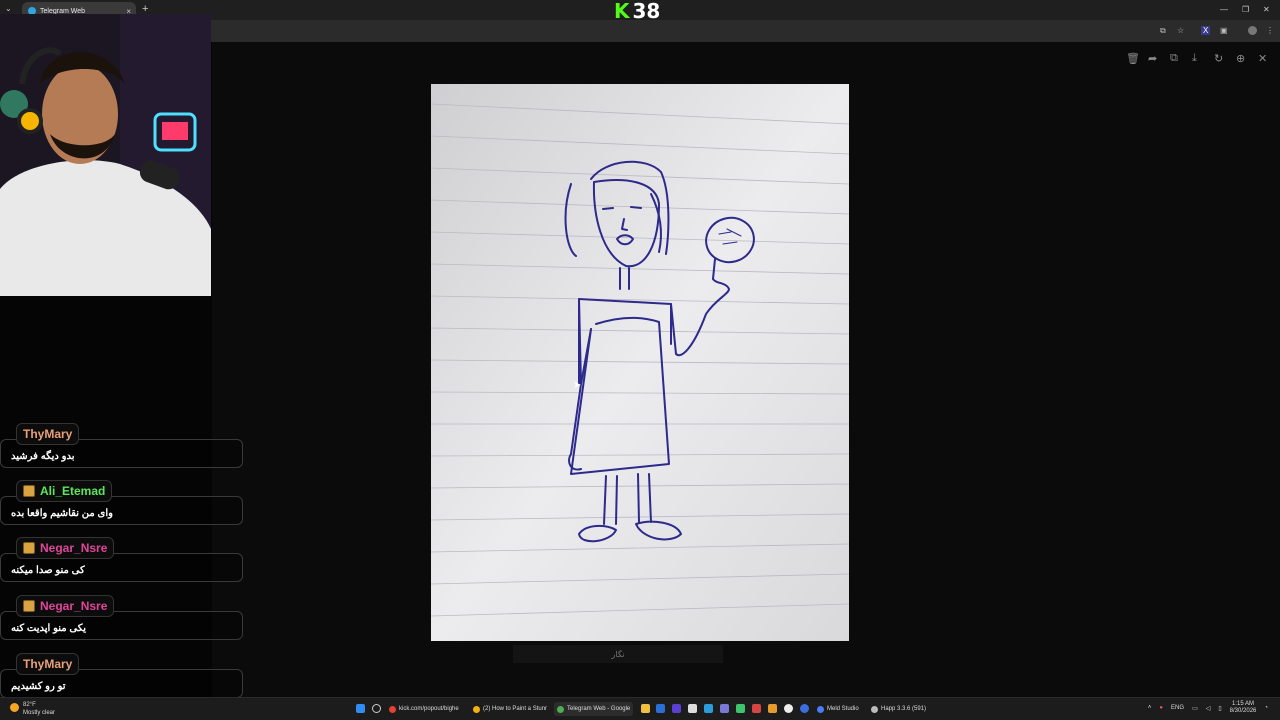 The image size is (1280, 720). I want to click on language-indicator: ENG, so click(1177, 708).